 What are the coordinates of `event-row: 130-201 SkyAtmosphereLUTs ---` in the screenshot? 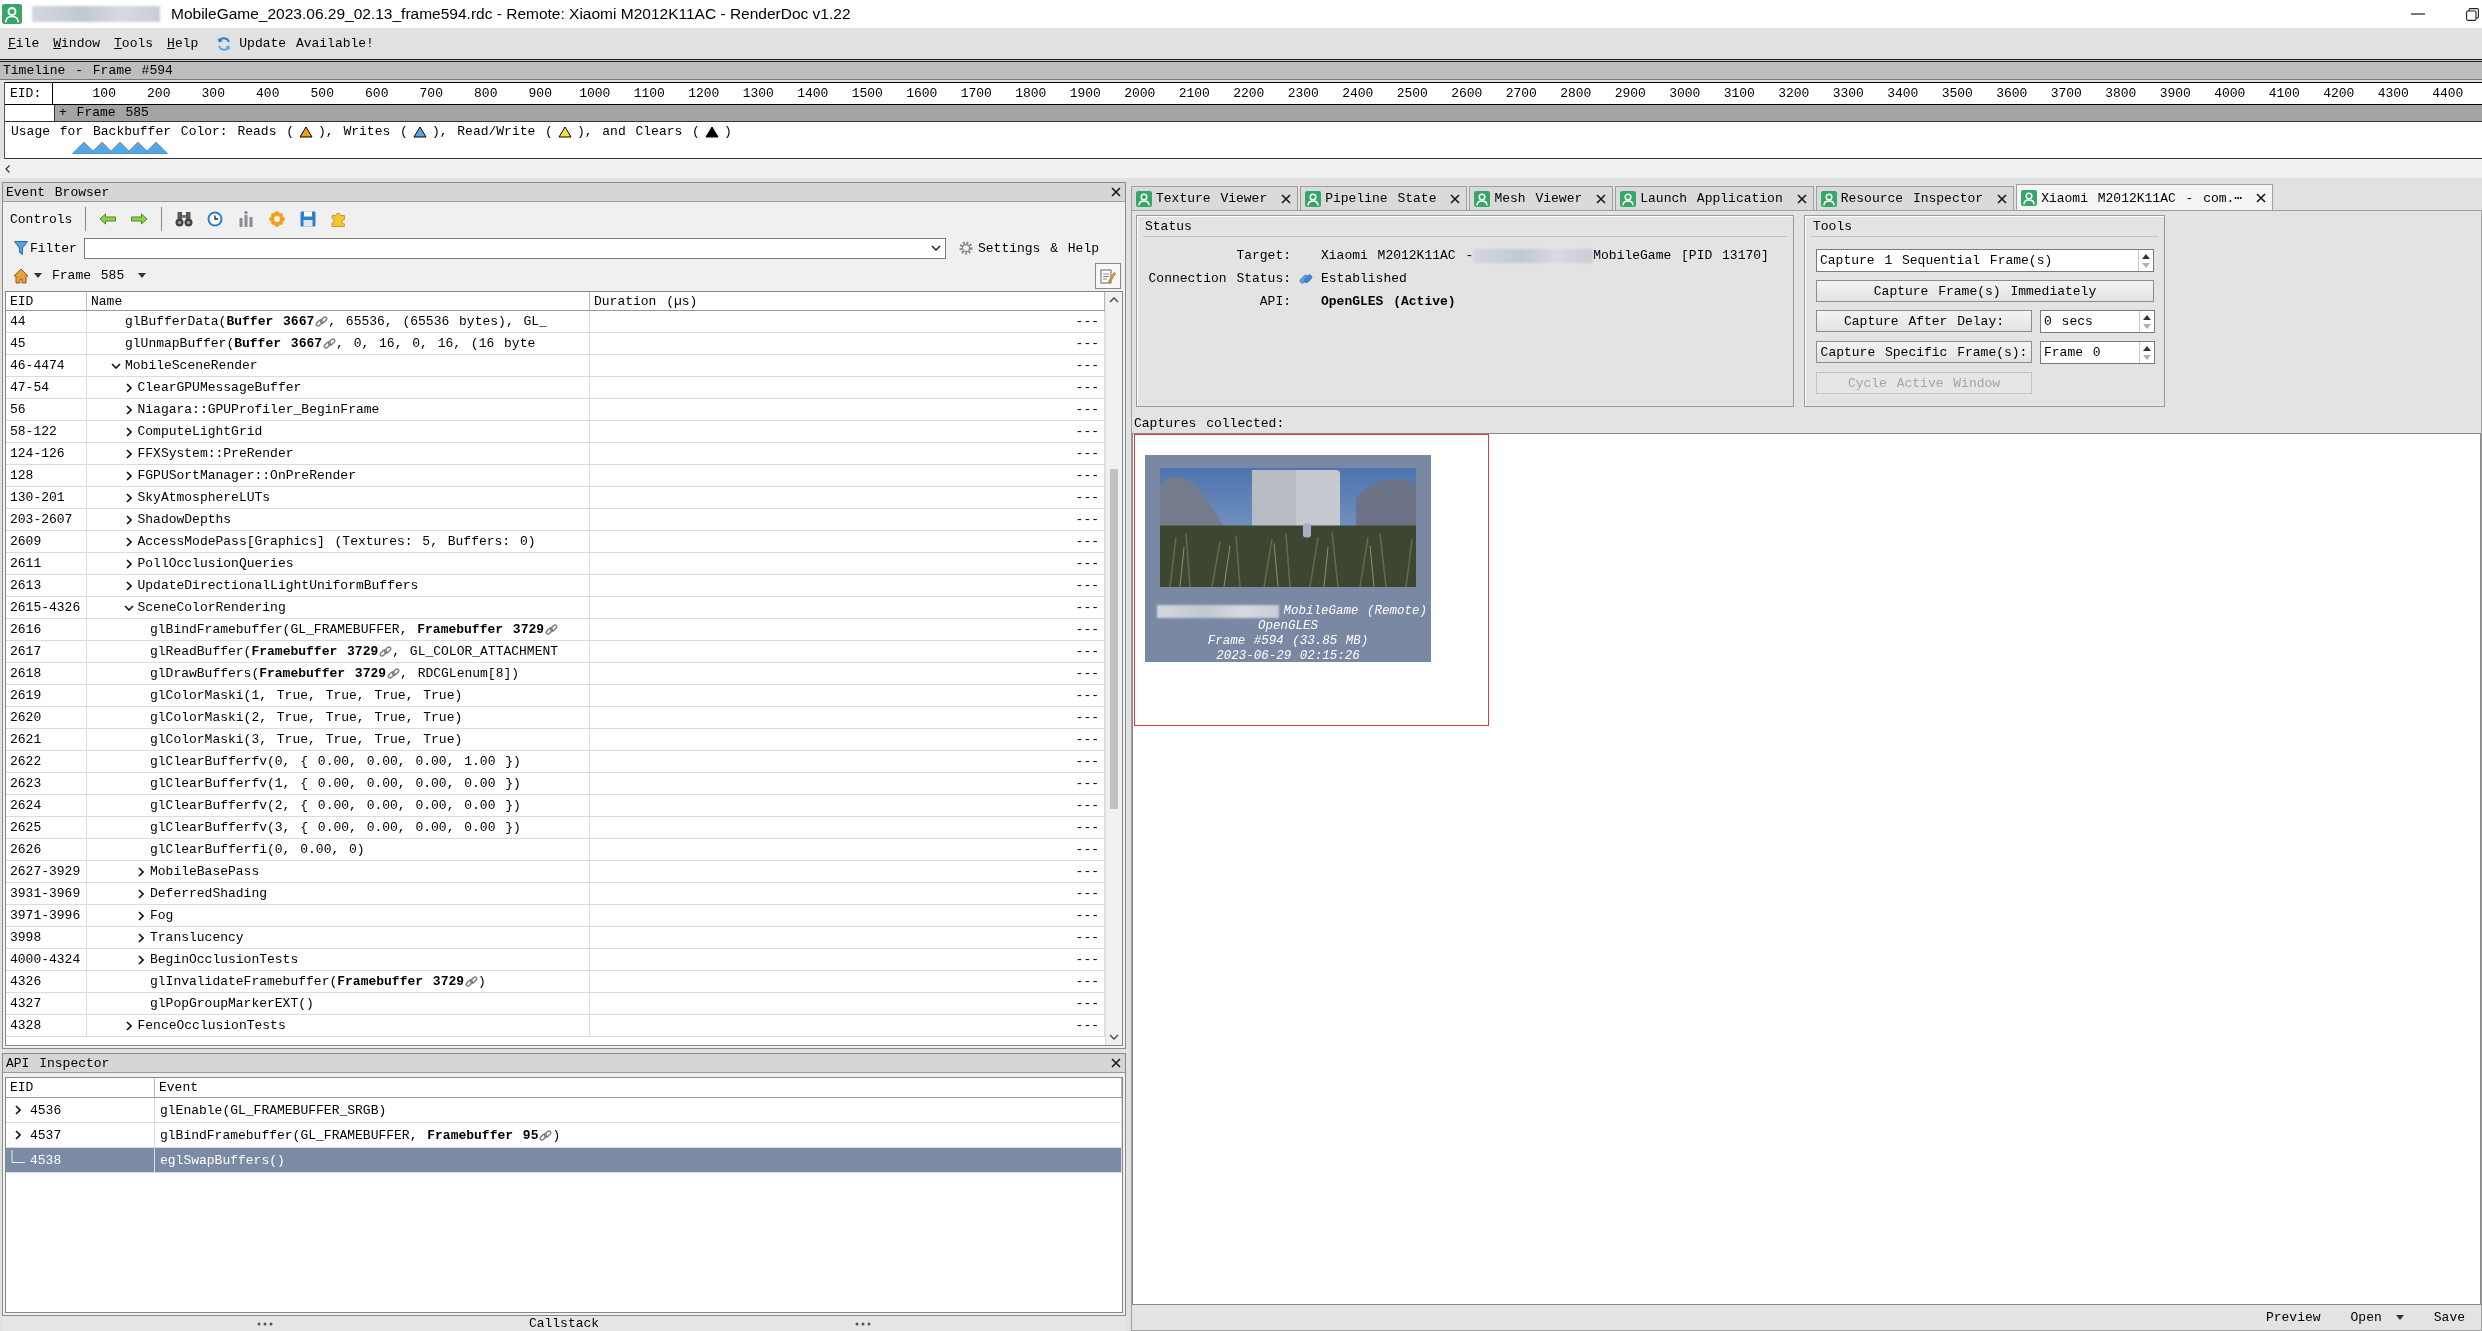 It's located at (555, 498).